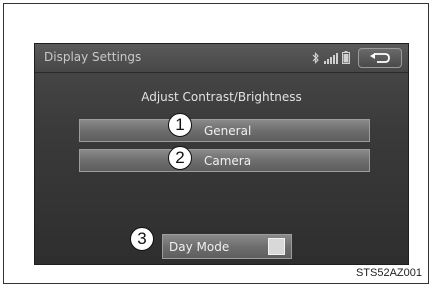  Describe the element at coordinates (93, 57) in the screenshot. I see `screen-title: Display Settings` at that location.